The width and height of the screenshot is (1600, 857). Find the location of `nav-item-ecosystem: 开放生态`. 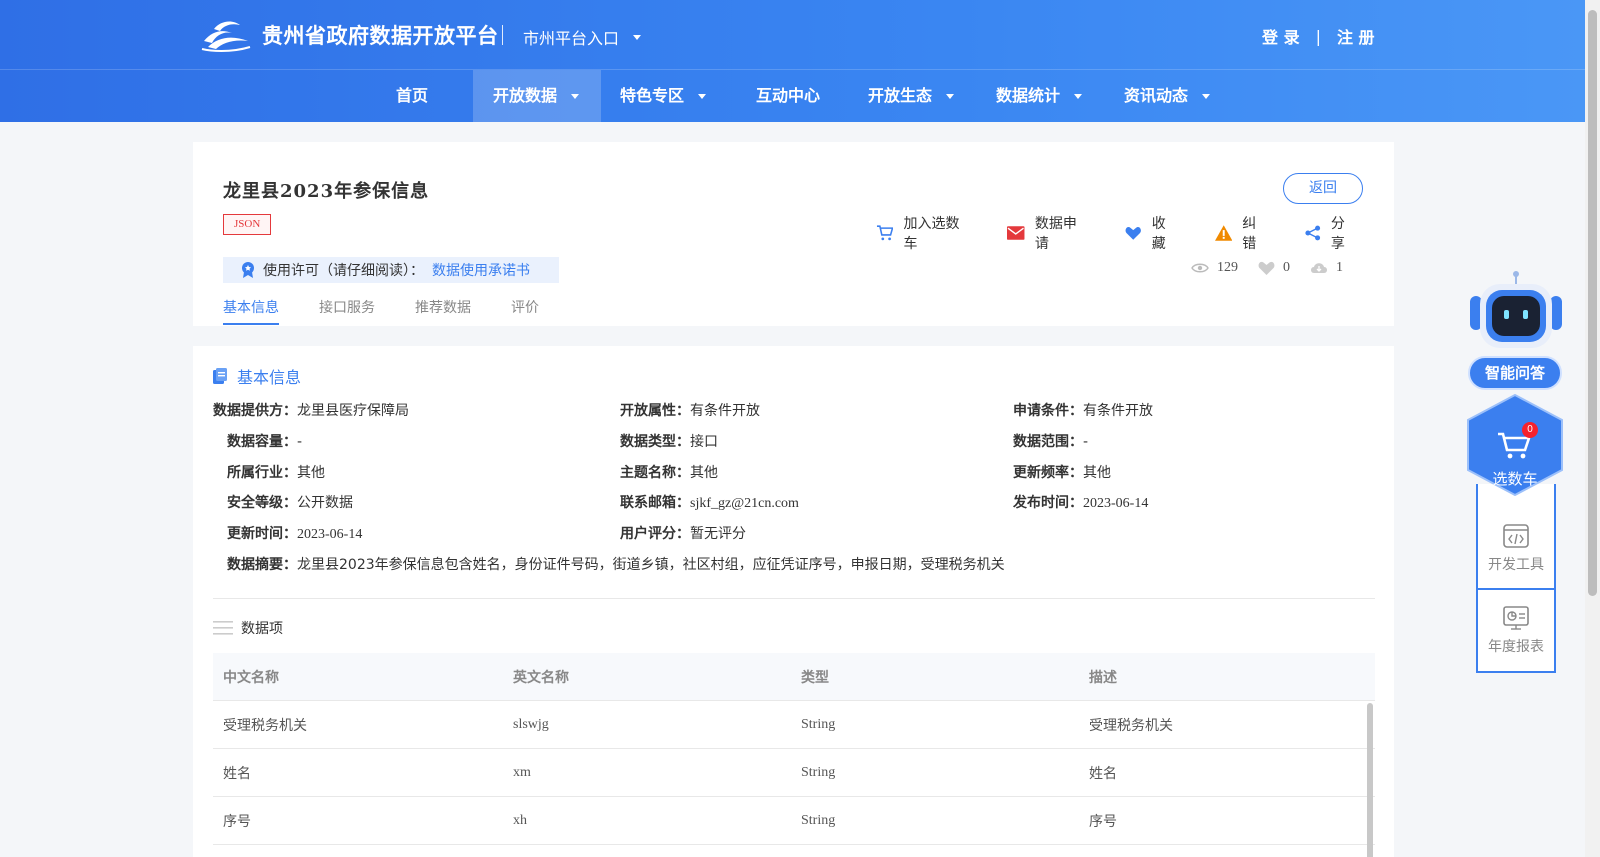

nav-item-ecosystem: 开放生态 is located at coordinates (911, 96).